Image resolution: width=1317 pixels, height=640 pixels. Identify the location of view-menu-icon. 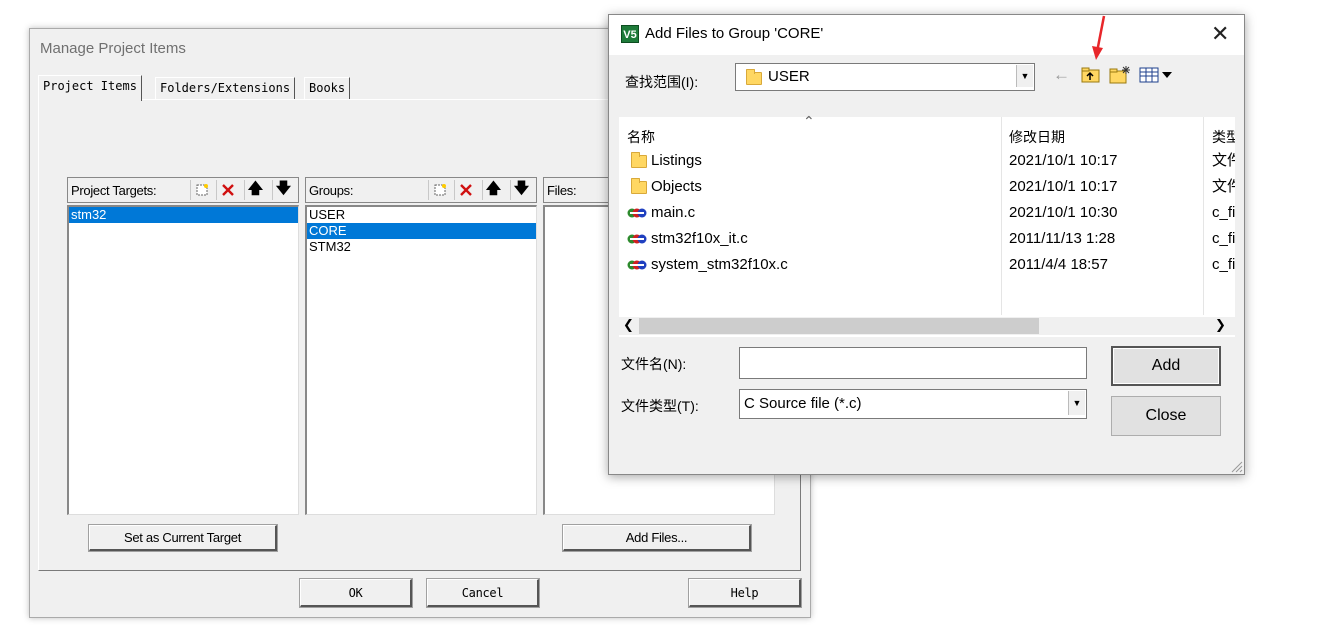
(1157, 76).